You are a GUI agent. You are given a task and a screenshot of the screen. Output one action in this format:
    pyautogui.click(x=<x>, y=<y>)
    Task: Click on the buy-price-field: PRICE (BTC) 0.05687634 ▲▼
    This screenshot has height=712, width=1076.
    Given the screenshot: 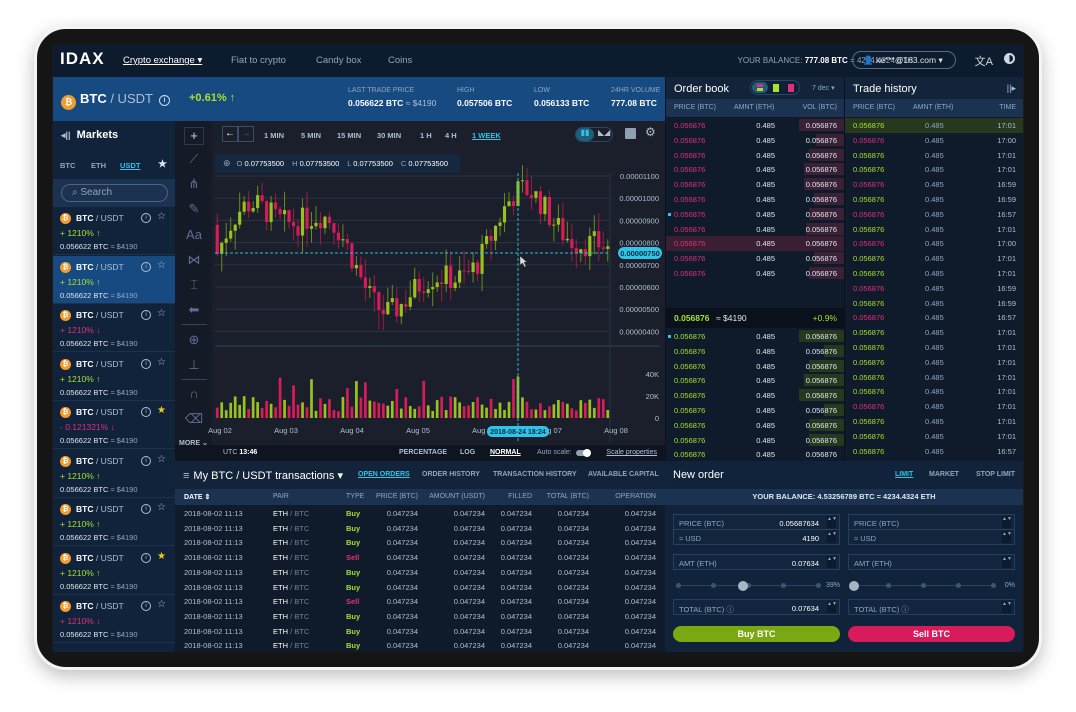 What is the action you would take?
    pyautogui.click(x=756, y=522)
    